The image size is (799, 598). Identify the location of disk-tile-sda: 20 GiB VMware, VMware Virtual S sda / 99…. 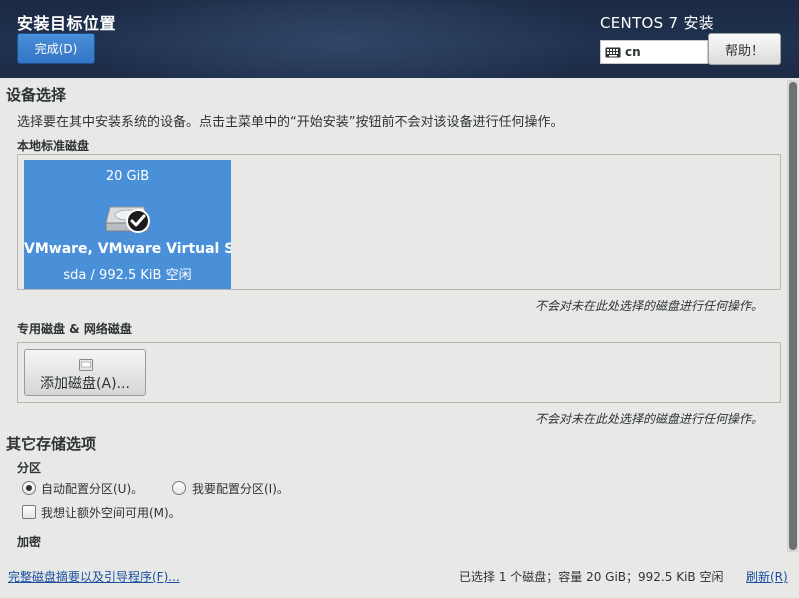
(127, 224).